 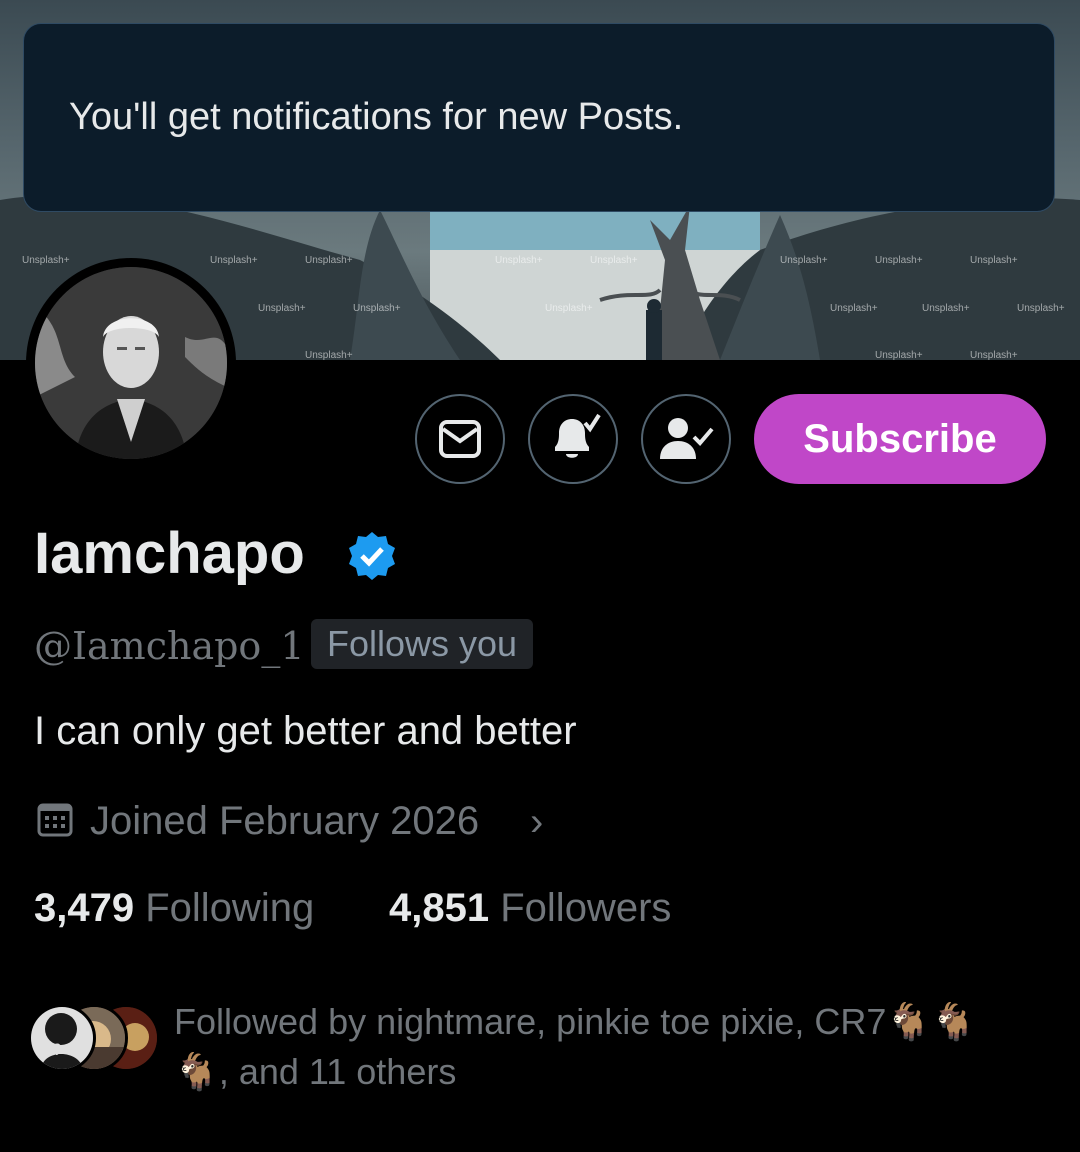 I want to click on calendar-icon, so click(x=55, y=820).